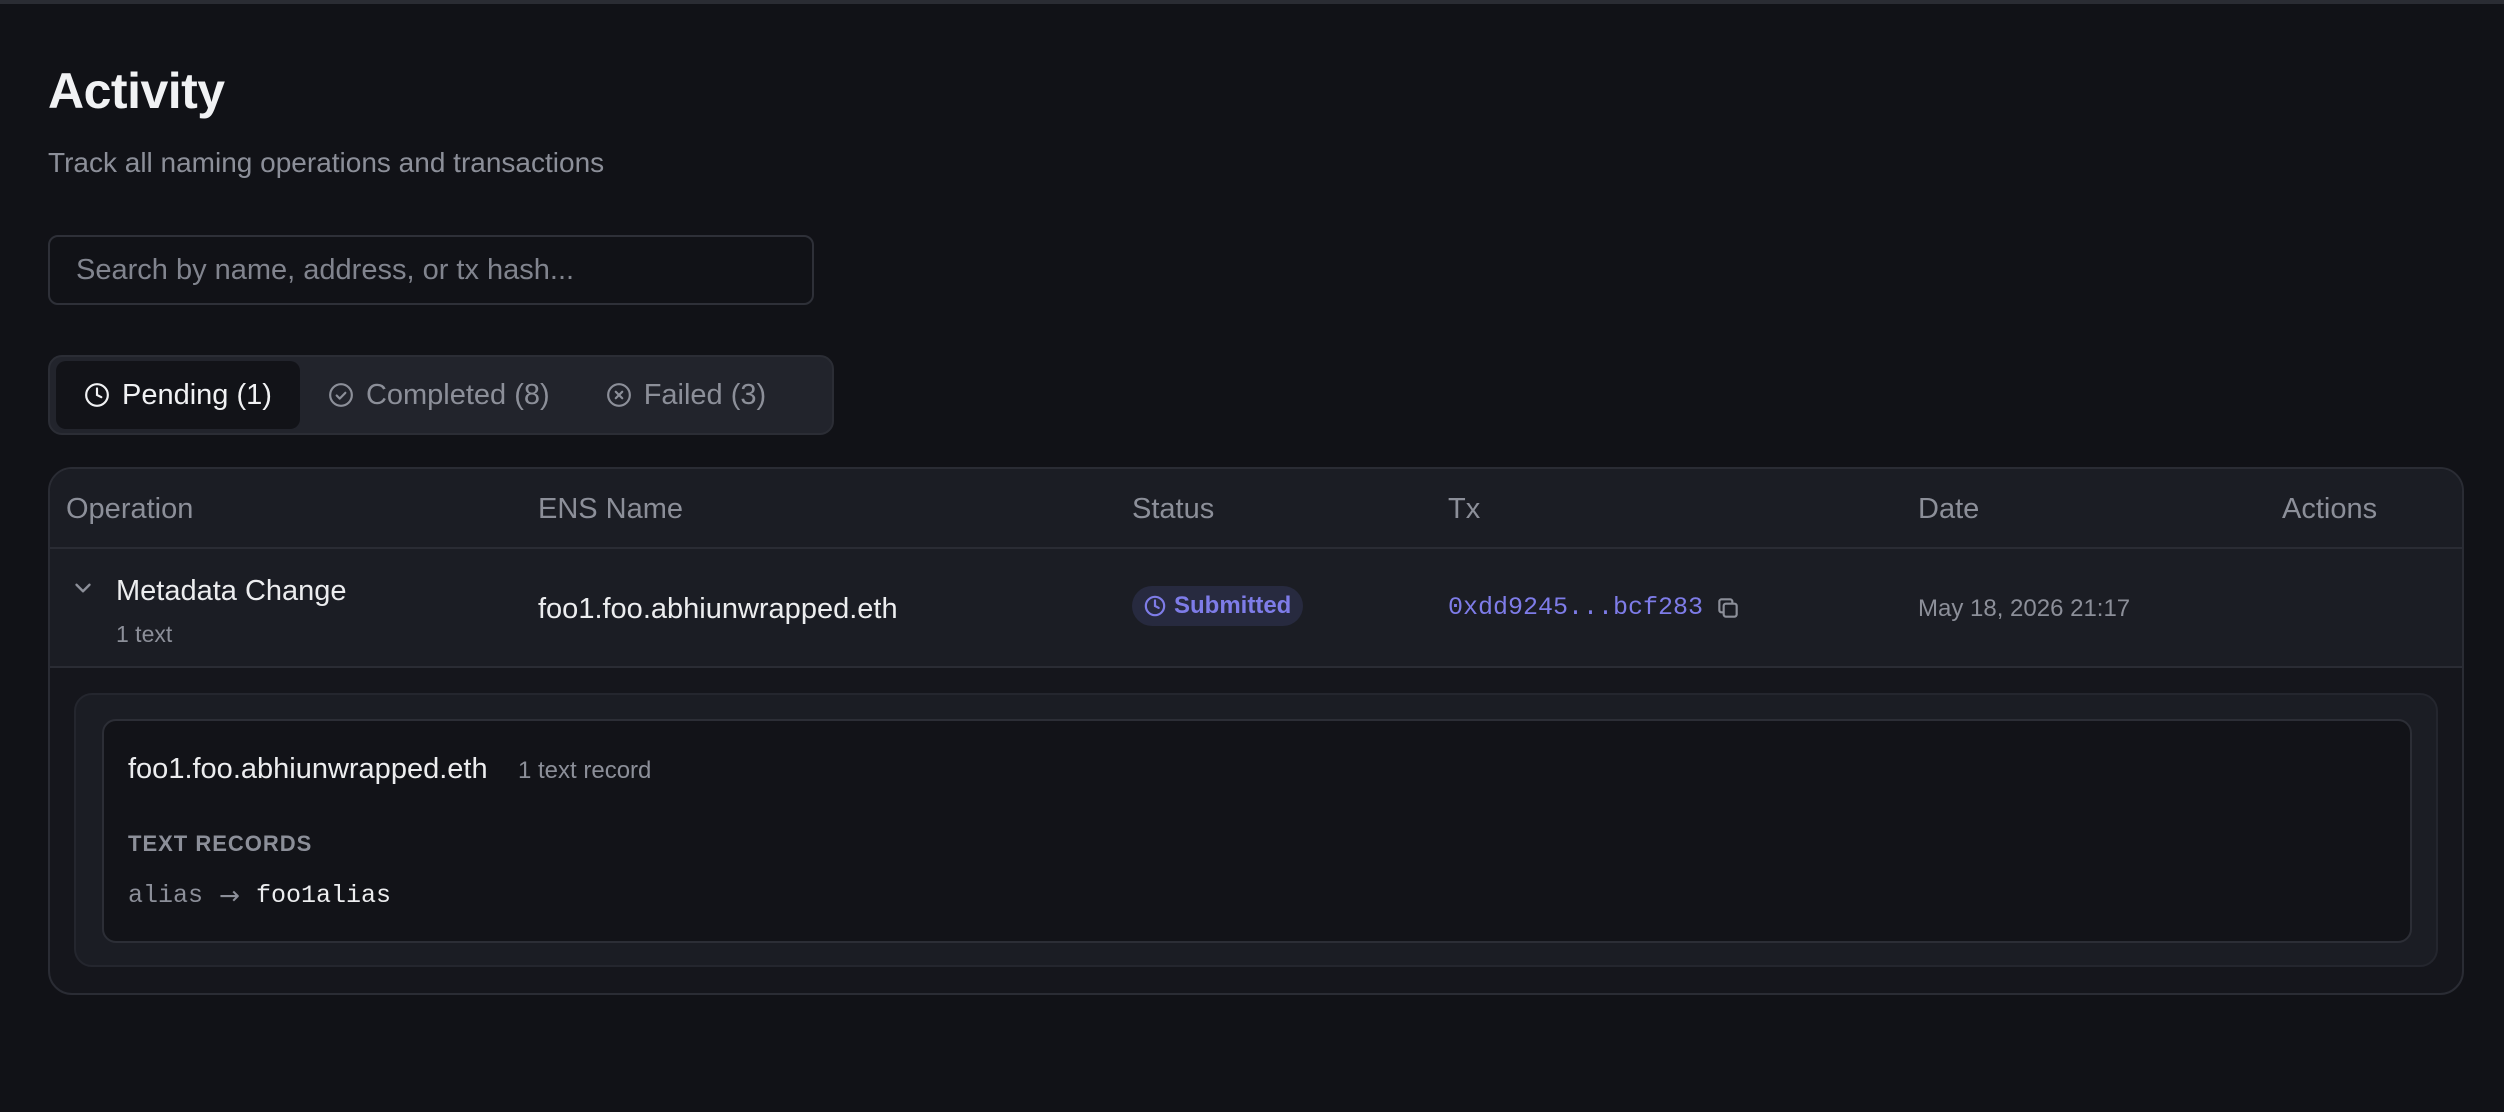 The height and width of the screenshot is (1112, 2504). What do you see at coordinates (130, 509) in the screenshot?
I see `column-header-operation: Operation` at bounding box center [130, 509].